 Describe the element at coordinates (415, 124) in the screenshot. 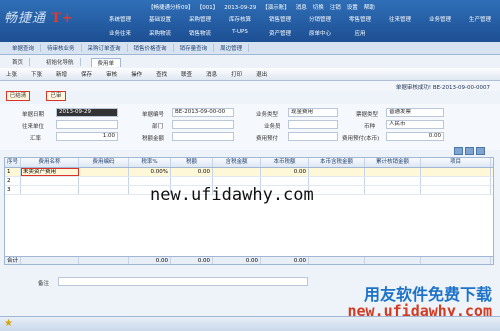

I see `currency-field: 人民币` at that location.